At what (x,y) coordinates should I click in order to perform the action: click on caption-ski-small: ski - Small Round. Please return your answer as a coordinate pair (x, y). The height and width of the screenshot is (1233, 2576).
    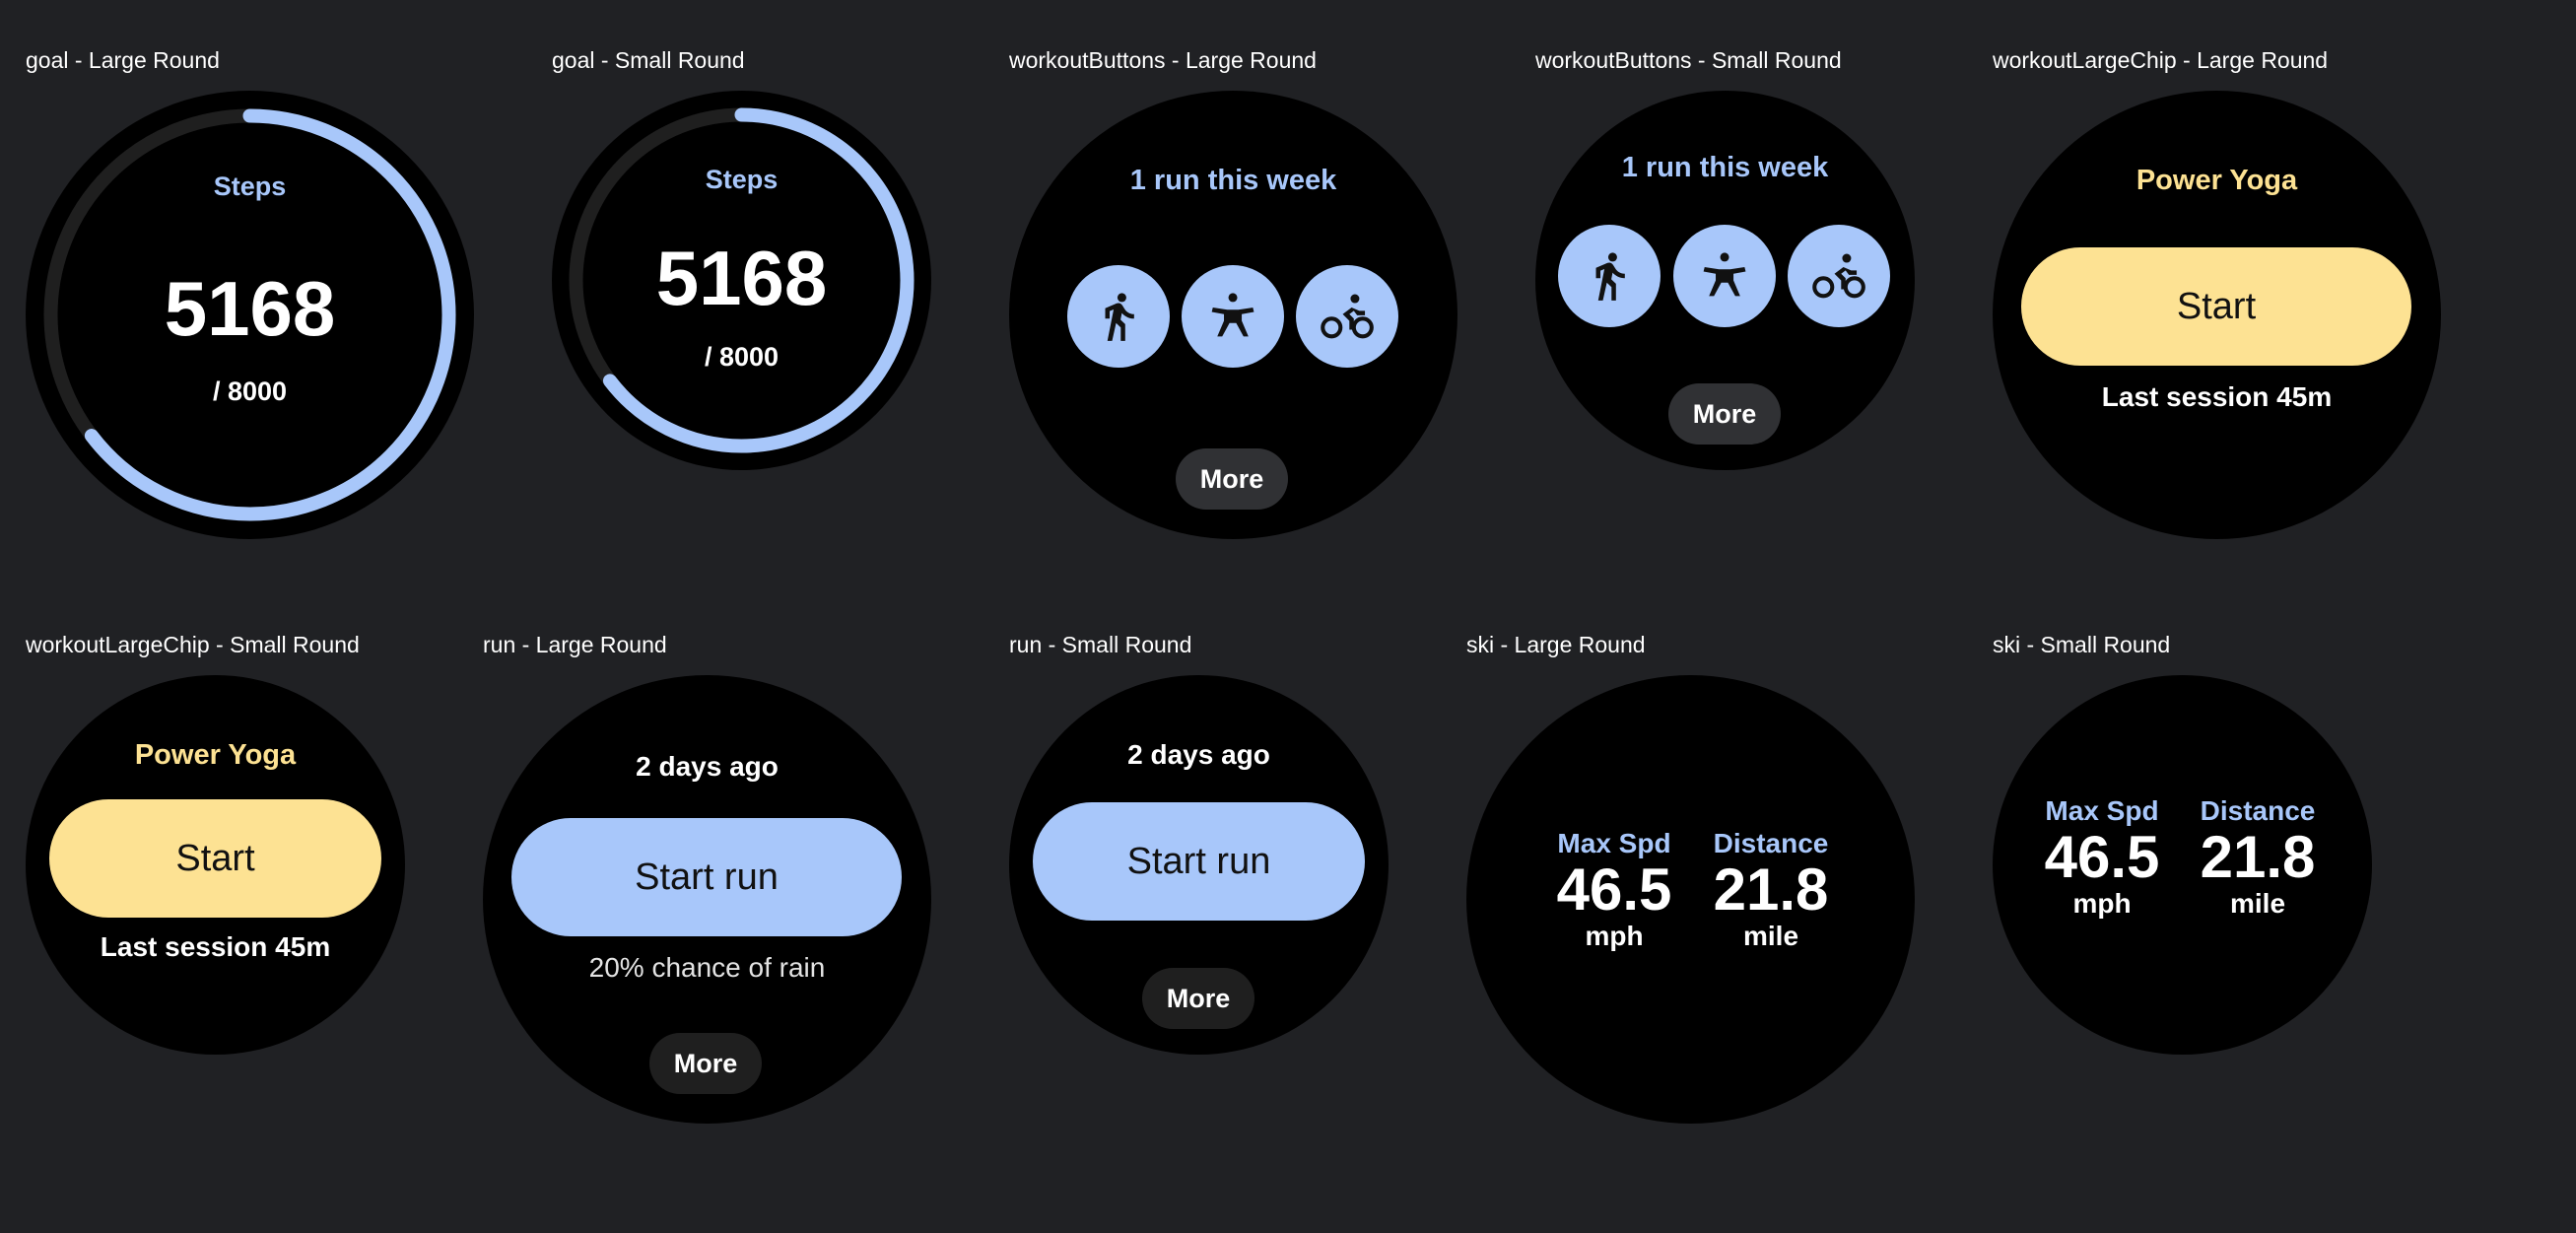
    Looking at the image, I should click on (2082, 644).